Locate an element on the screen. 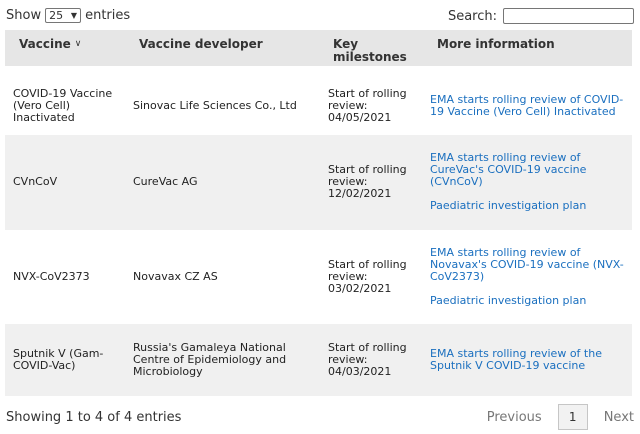 The width and height of the screenshot is (640, 434). developer-cell: Novavax CZ AS is located at coordinates (175, 276).